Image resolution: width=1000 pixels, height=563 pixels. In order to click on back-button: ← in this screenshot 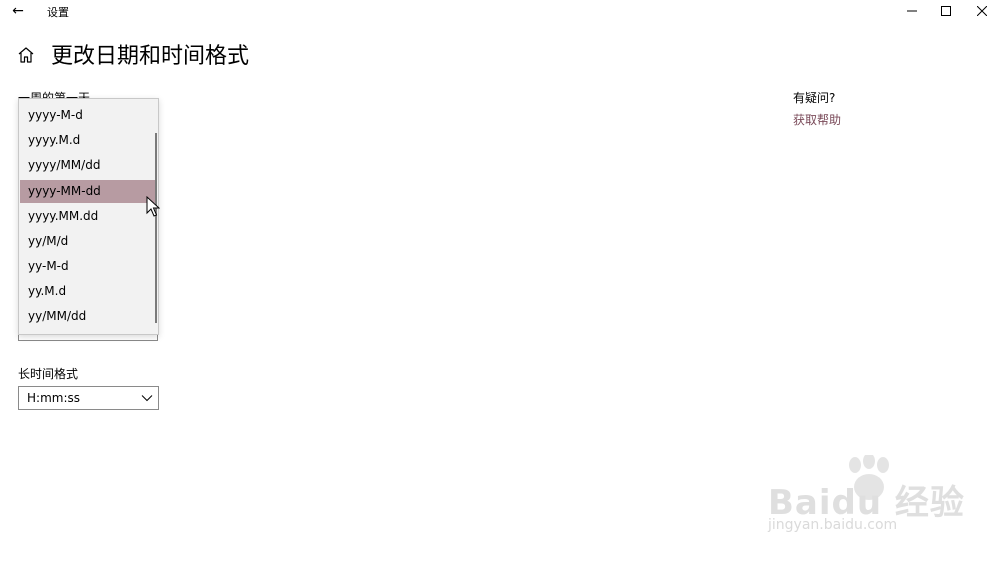, I will do `click(18, 11)`.